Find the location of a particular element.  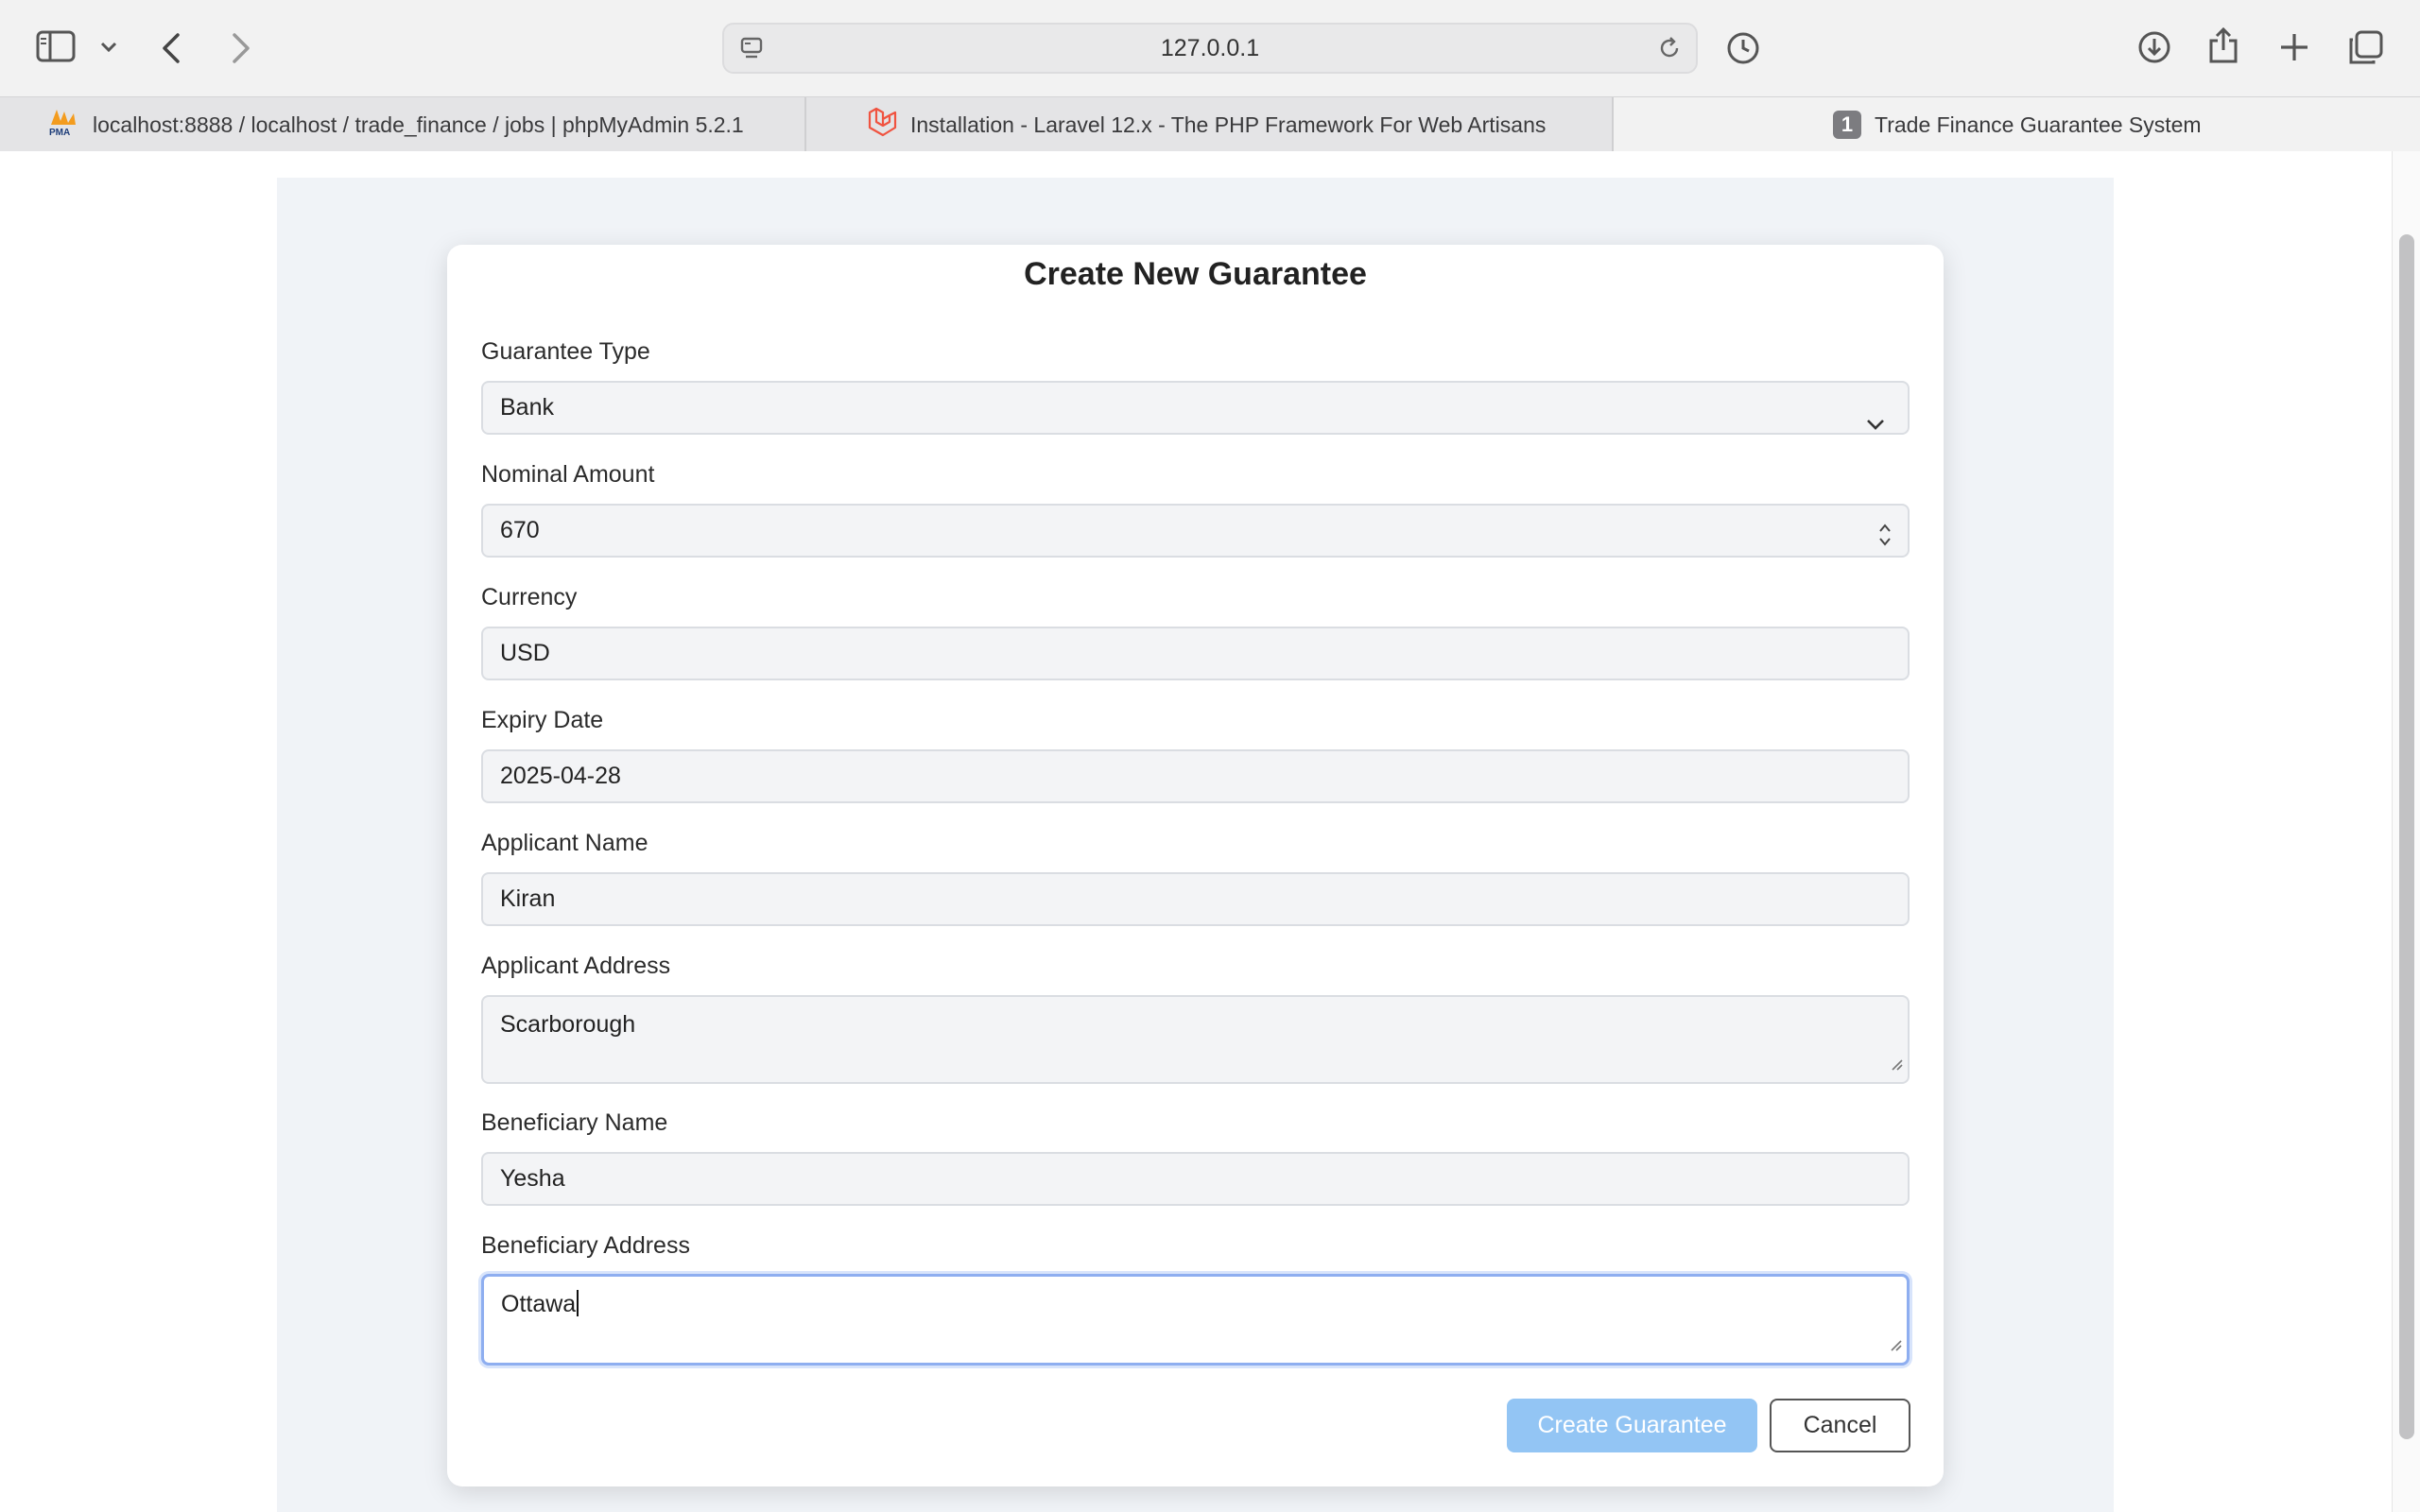

beneficiary-address-label: Beneficiary Address is located at coordinates (585, 1245).